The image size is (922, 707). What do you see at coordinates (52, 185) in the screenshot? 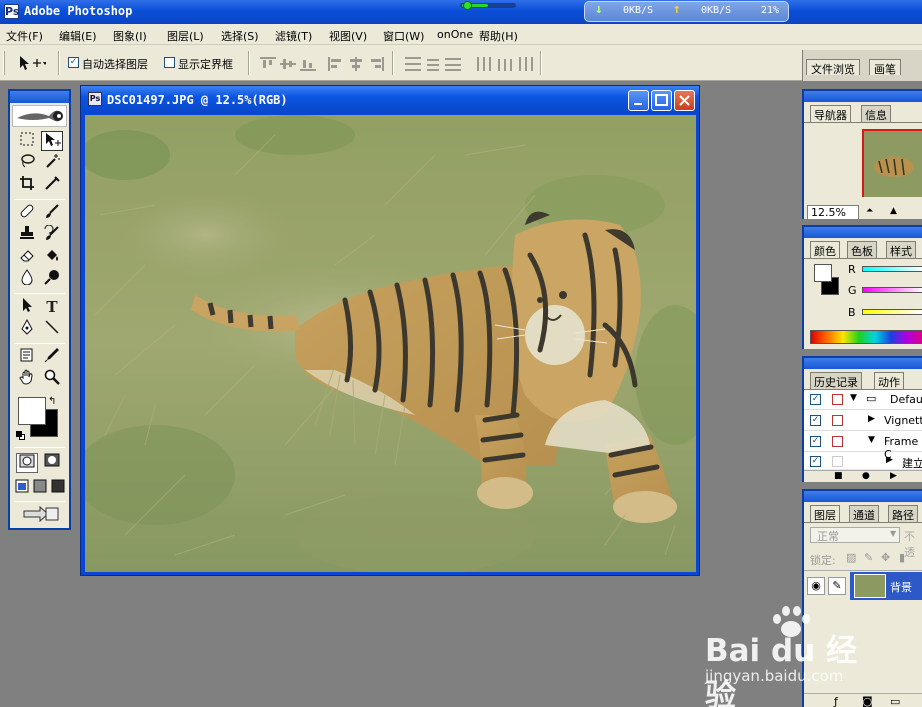
I see `slice-tool-icon` at bounding box center [52, 185].